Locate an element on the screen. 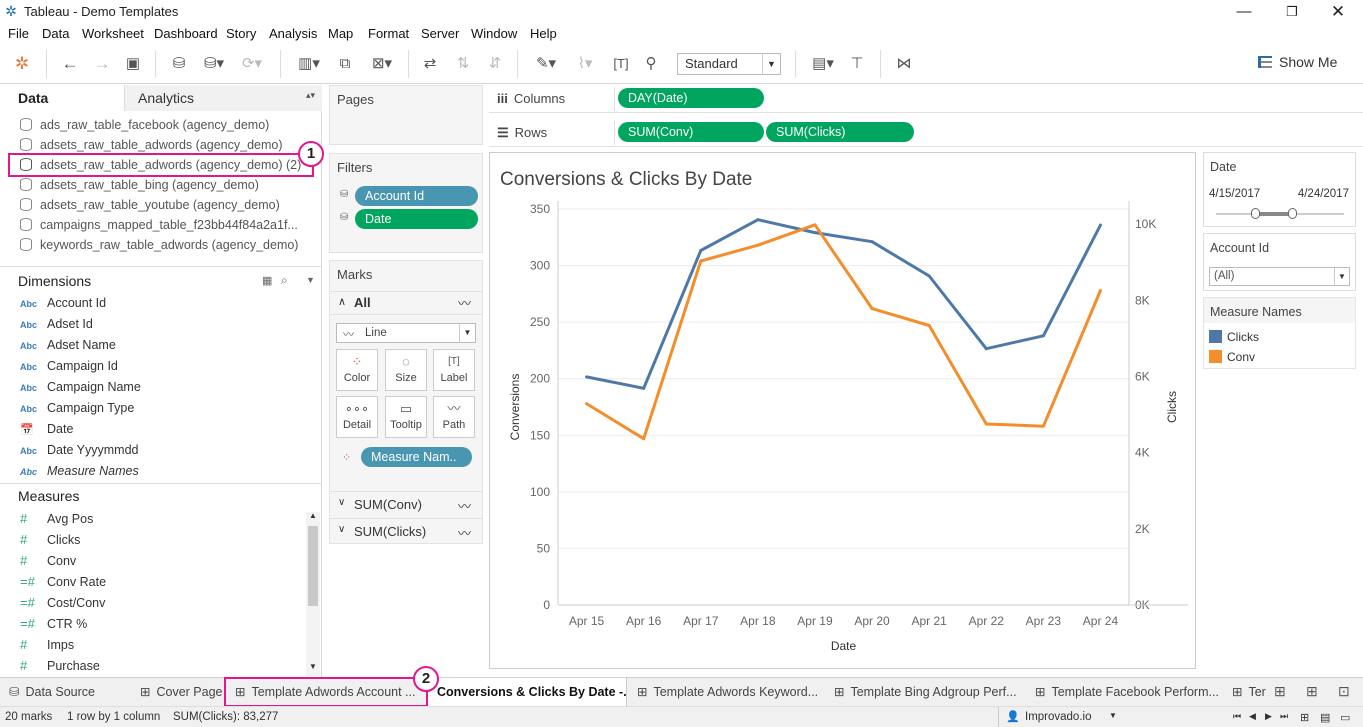 The width and height of the screenshot is (1363, 727). chevron-down-icon: ▼ is located at coordinates (310, 280).